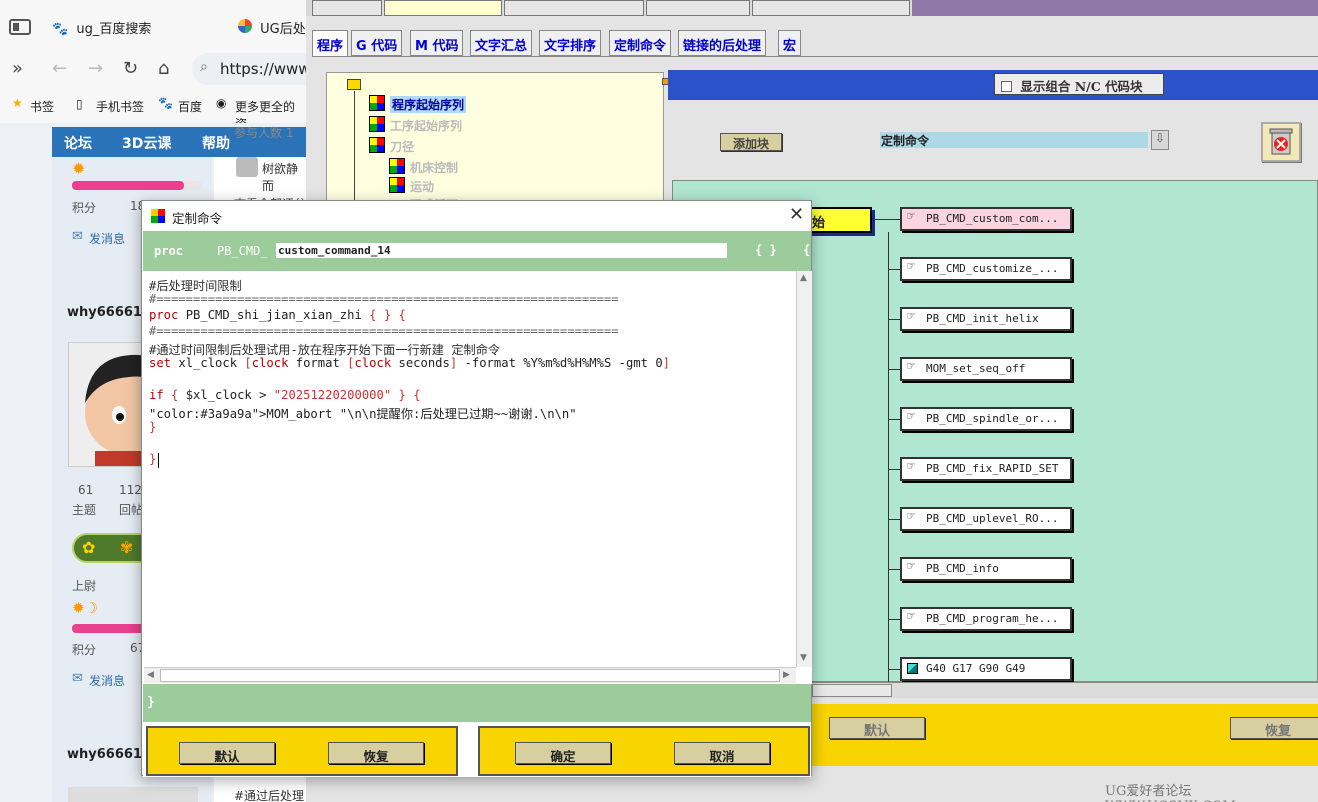 The width and height of the screenshot is (1318, 802). What do you see at coordinates (20, 27) in the screenshot?
I see `tab-switch-icon` at bounding box center [20, 27].